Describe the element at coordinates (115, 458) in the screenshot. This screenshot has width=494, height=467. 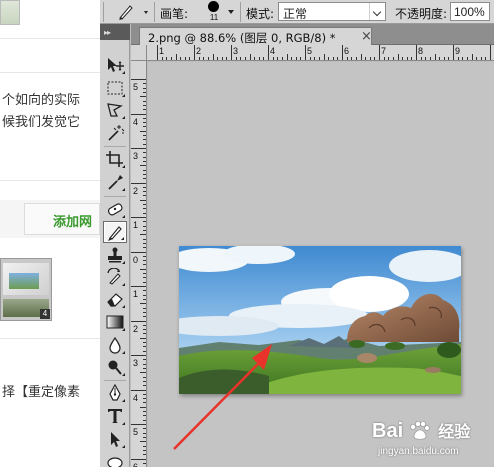
I see `shape-tool` at that location.